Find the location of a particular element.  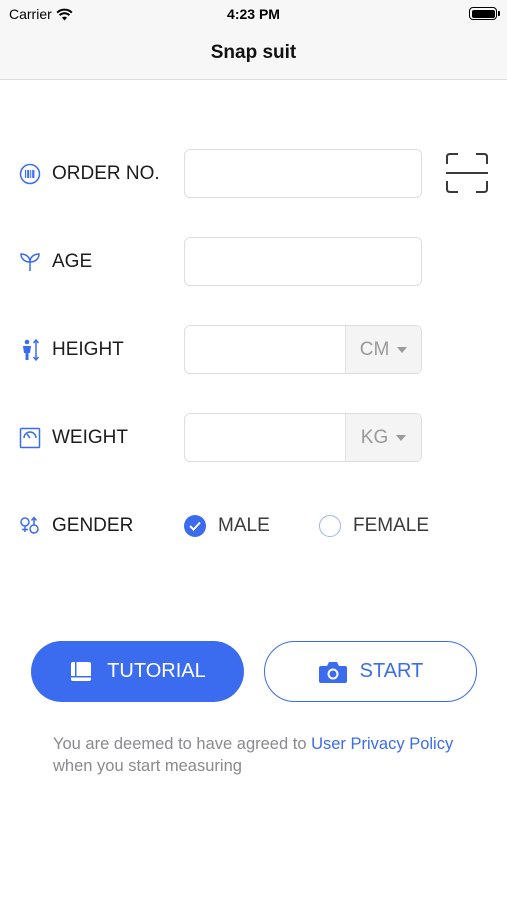

tutorial-button: TUTORIAL is located at coordinates (137, 671).